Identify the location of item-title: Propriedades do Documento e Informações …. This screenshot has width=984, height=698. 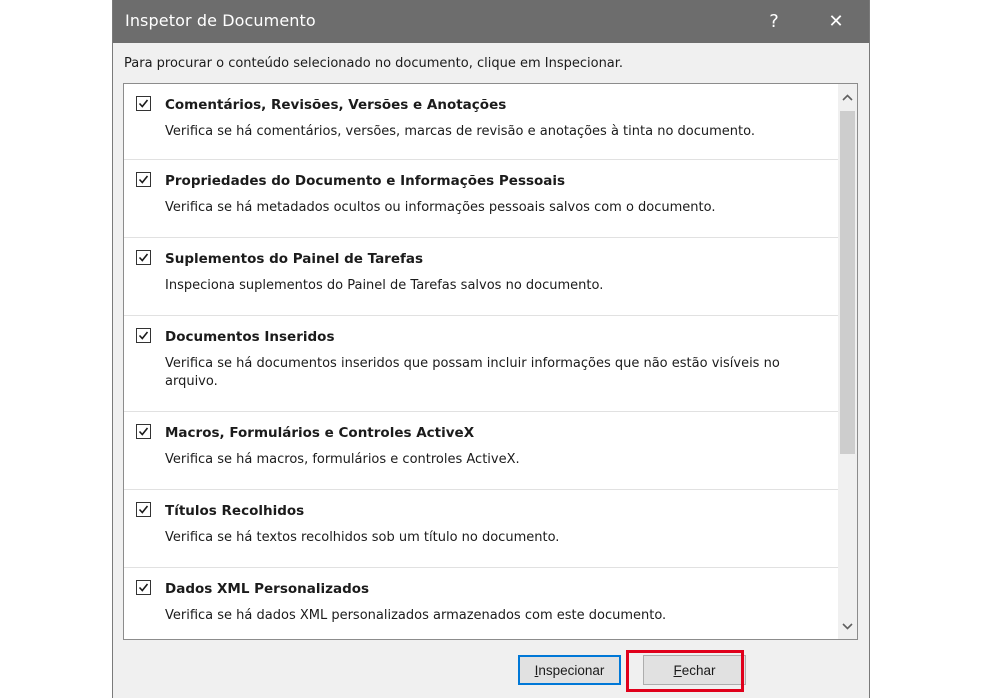
(365, 181).